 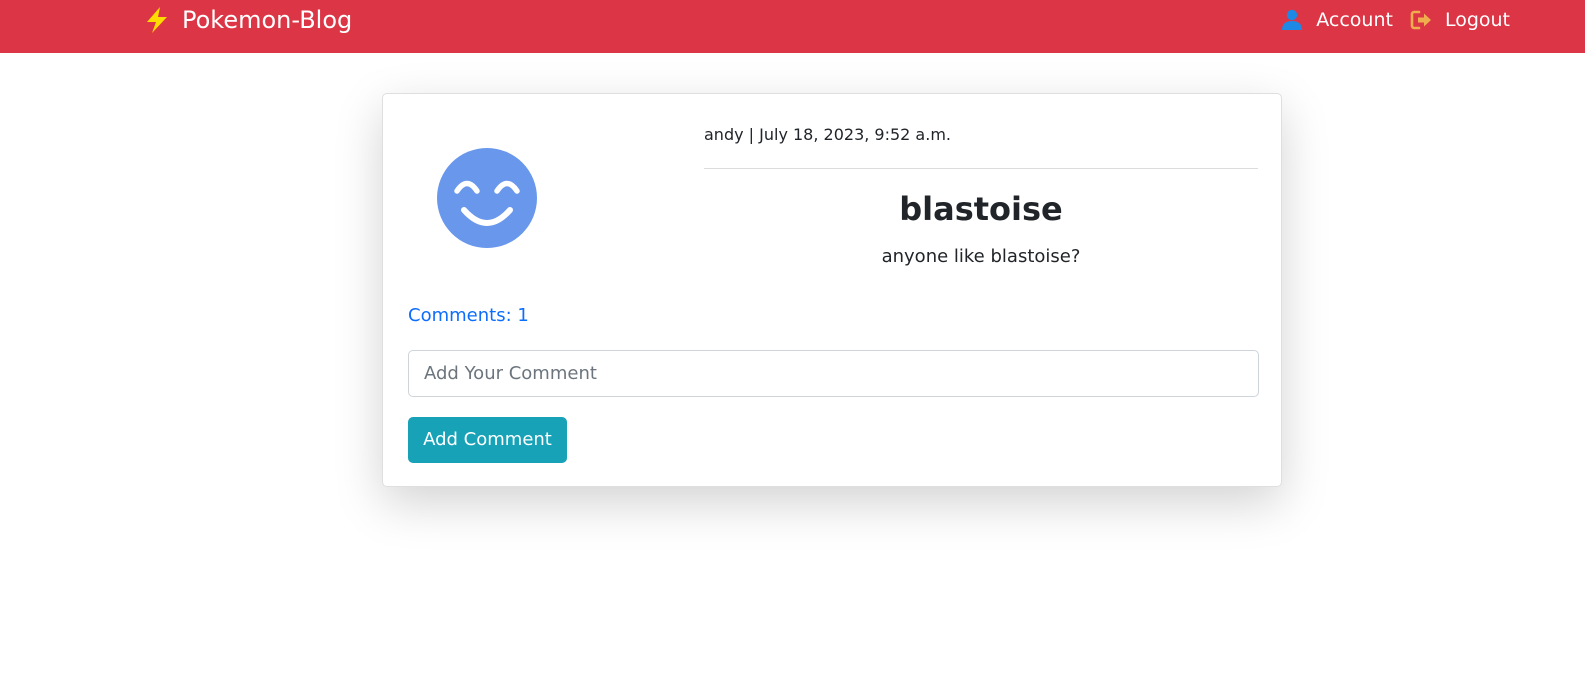 I want to click on user-icon, so click(x=1292, y=19).